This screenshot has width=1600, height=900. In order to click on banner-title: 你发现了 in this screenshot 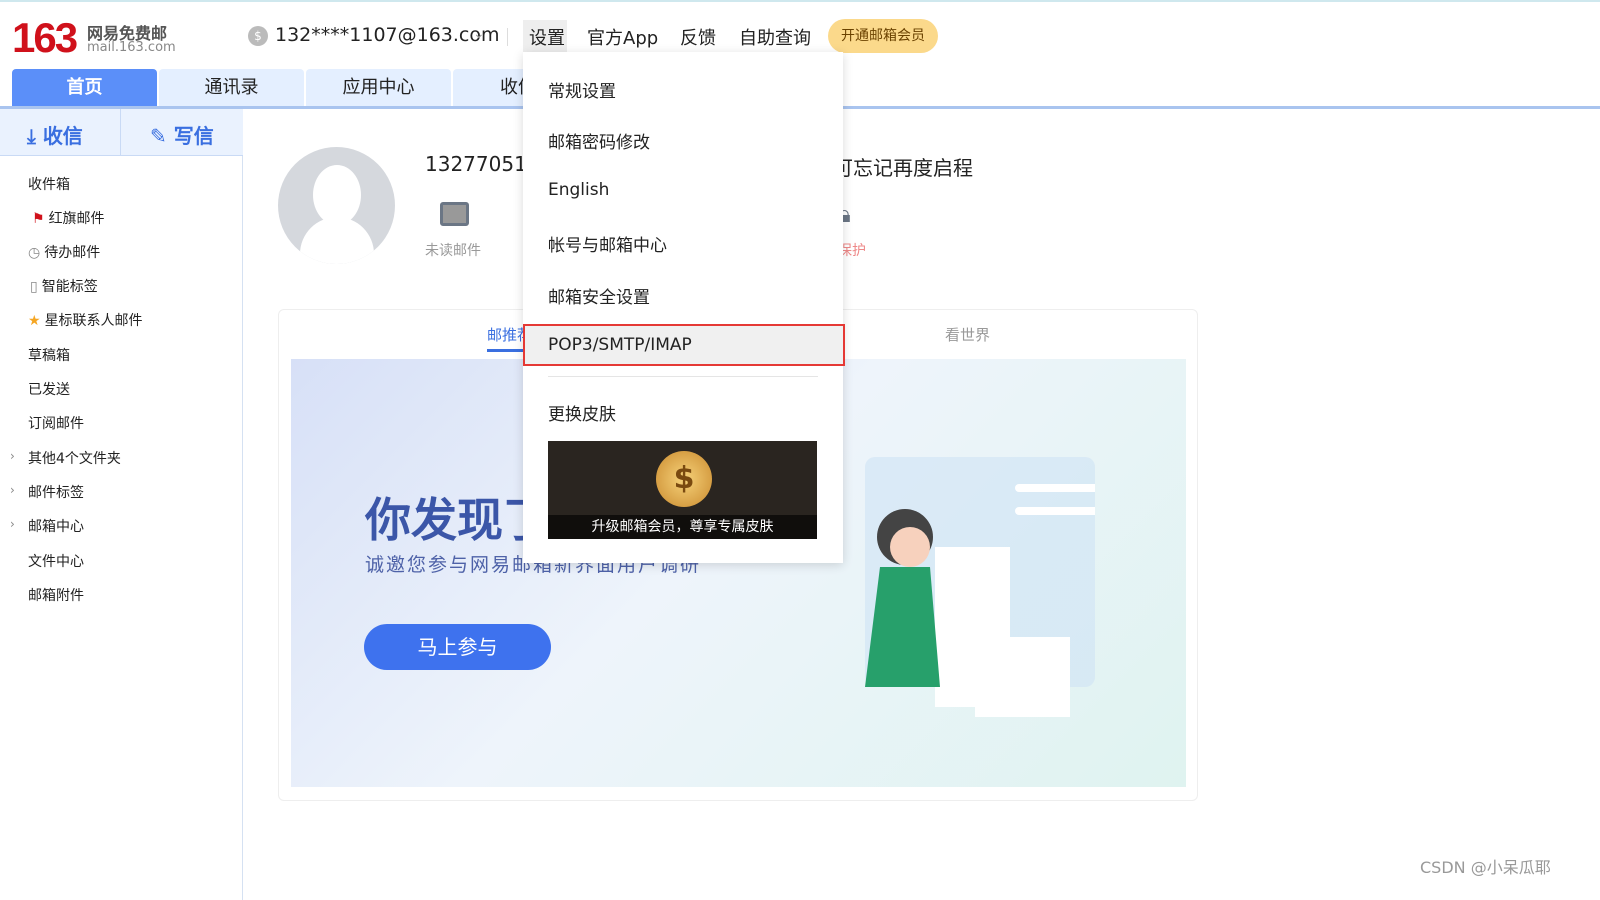, I will do `click(457, 520)`.